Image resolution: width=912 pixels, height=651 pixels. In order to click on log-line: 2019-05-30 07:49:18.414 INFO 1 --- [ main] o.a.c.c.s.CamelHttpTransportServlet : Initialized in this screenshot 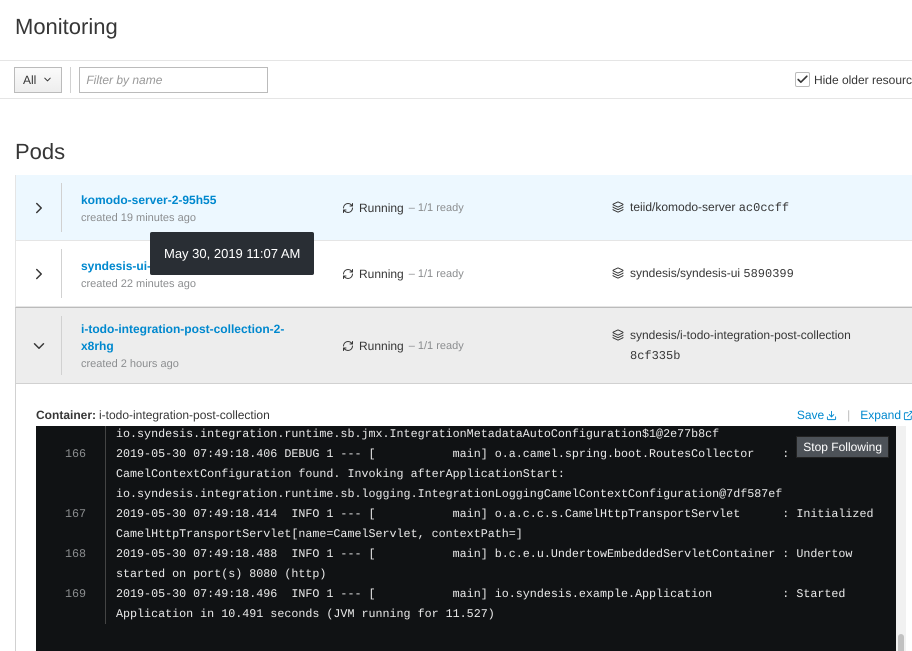, I will do `click(495, 514)`.